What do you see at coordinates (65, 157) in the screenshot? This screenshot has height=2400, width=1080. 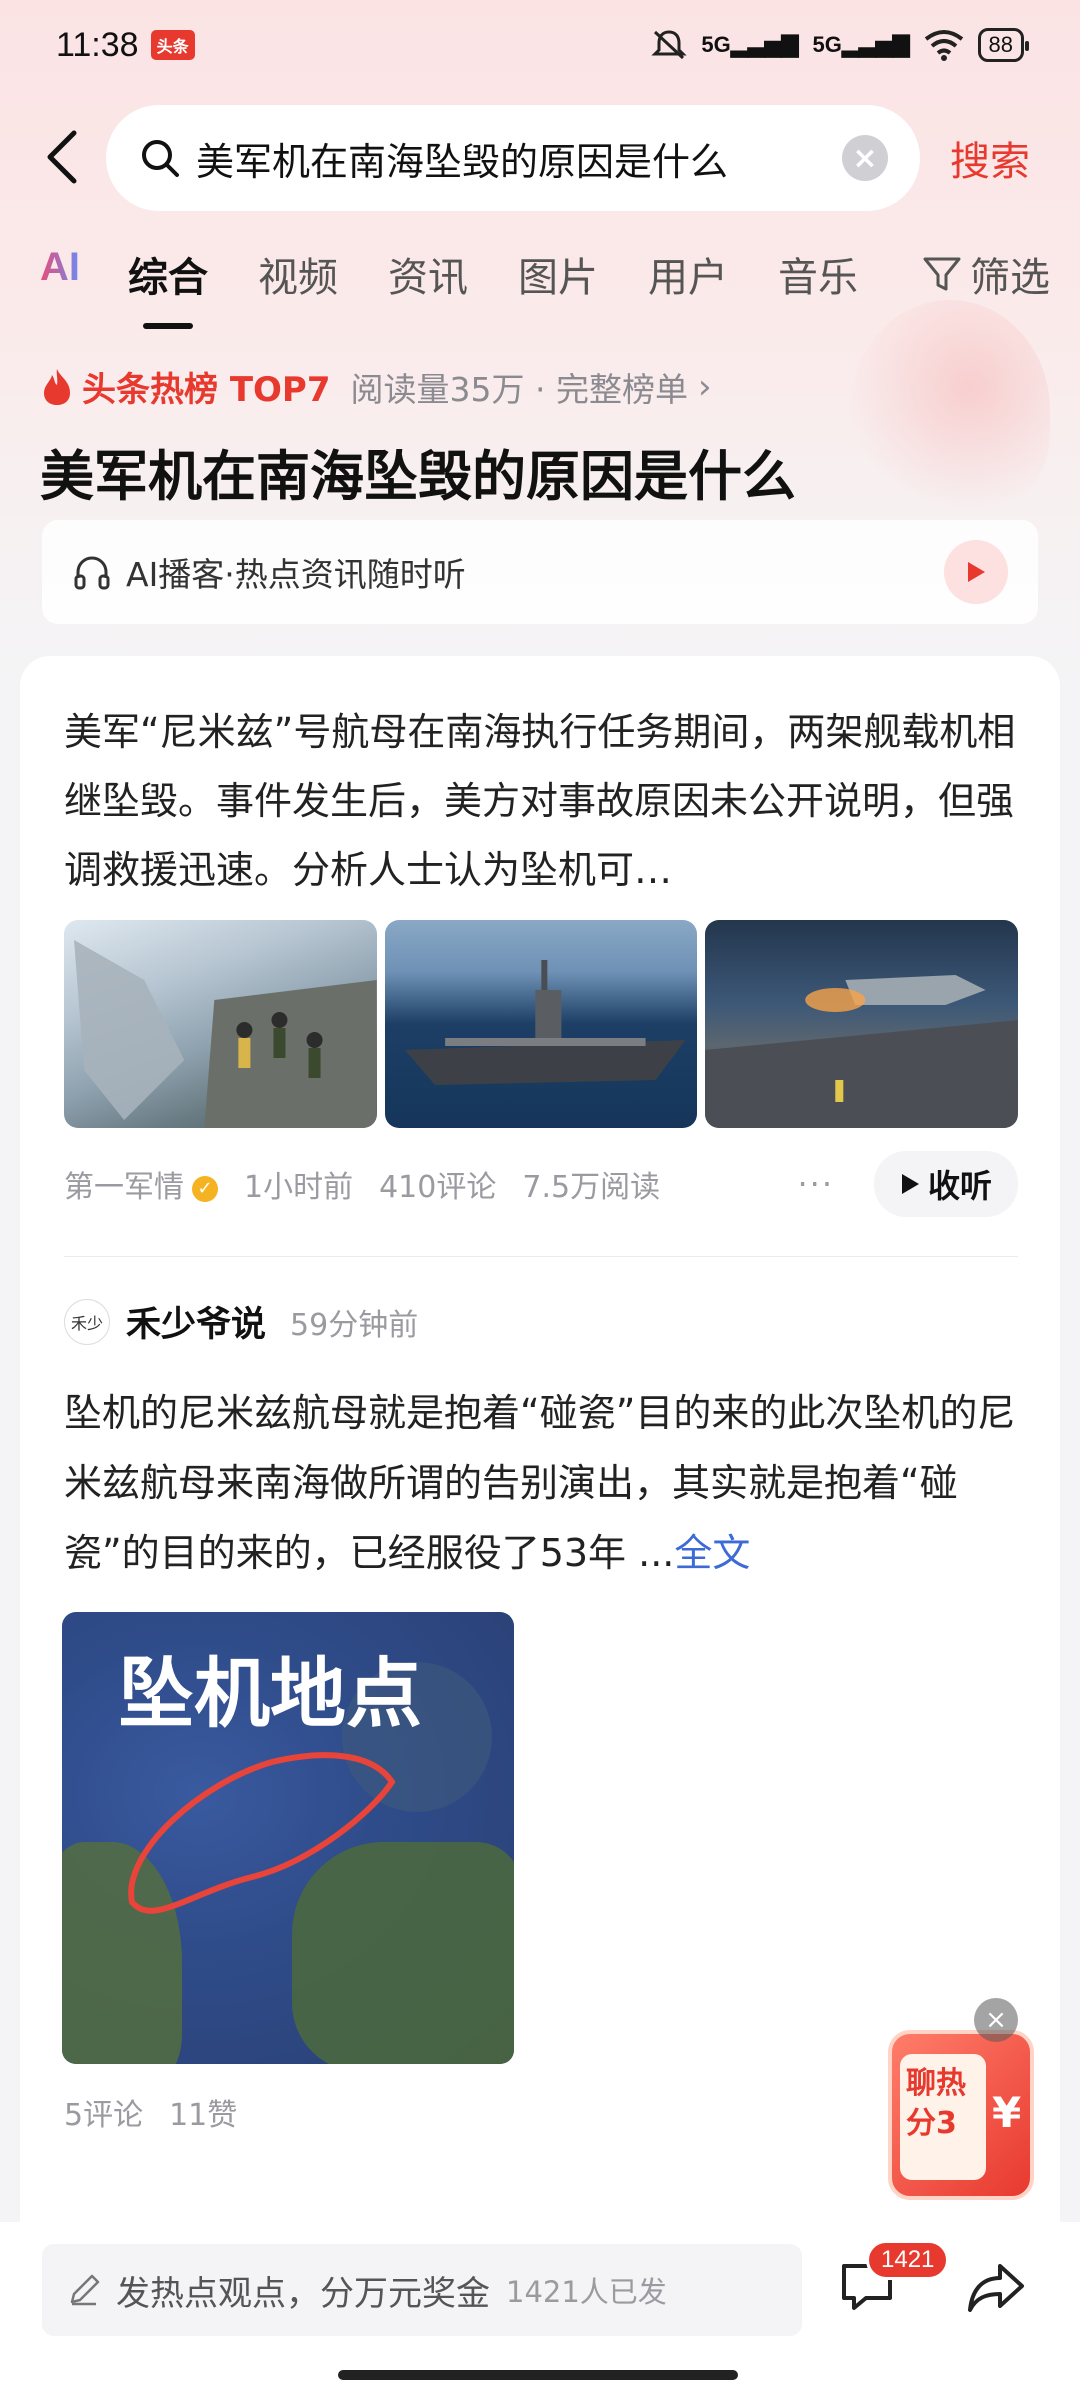 I see `back-icon` at bounding box center [65, 157].